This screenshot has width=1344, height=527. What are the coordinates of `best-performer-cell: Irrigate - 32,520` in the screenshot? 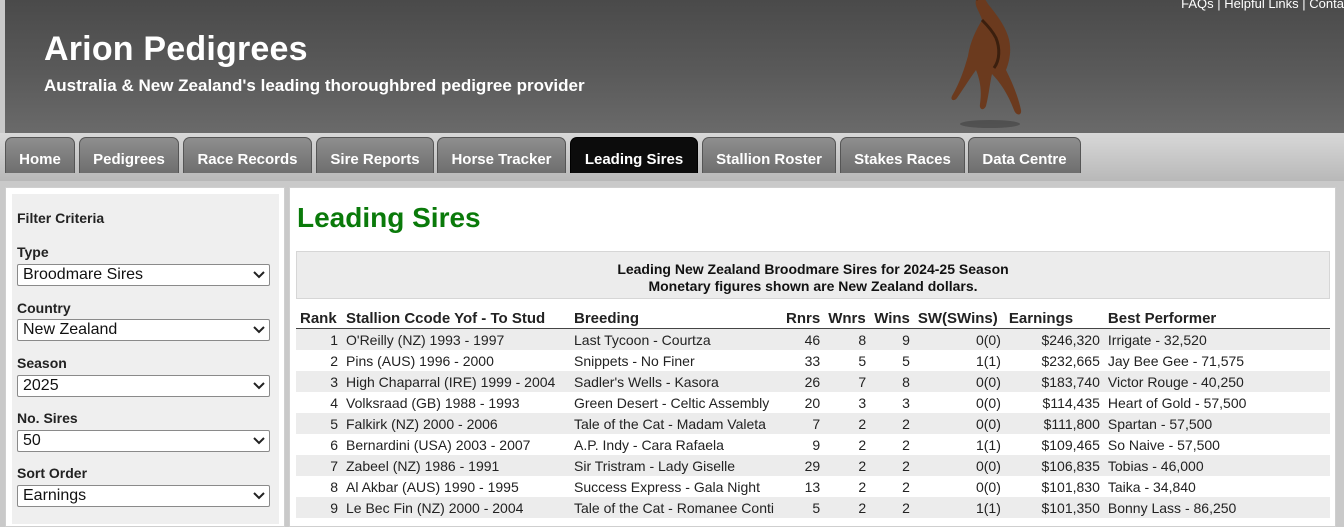 It's located at (1216, 339).